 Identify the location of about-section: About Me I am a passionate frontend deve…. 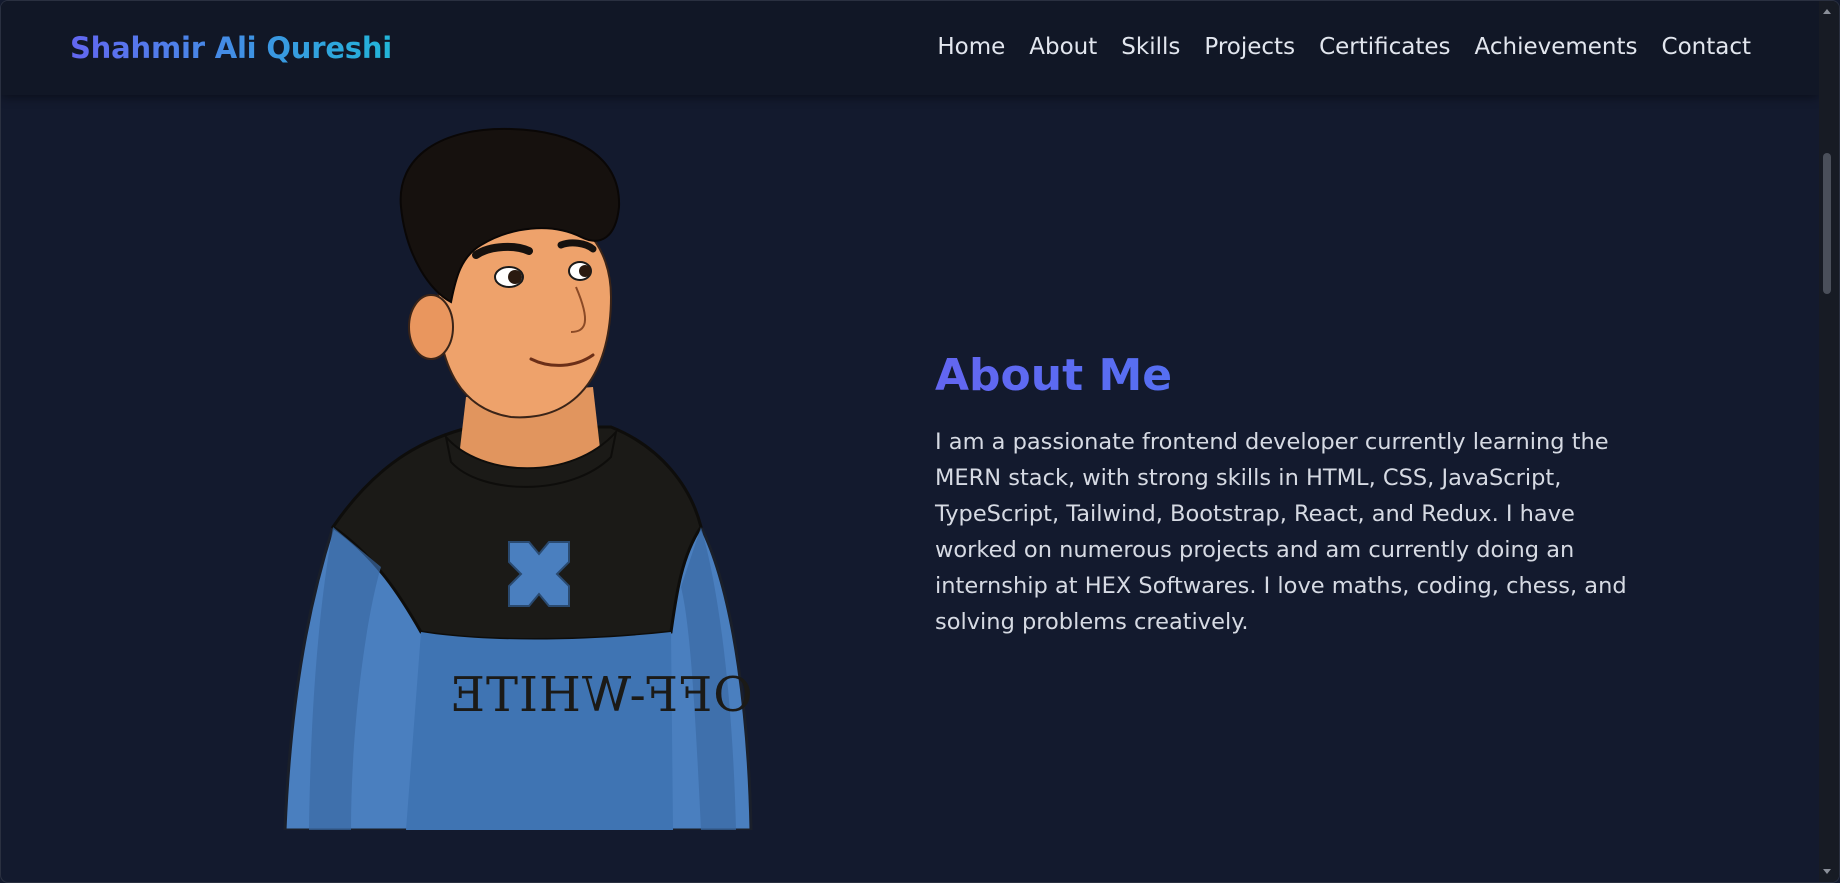
(1295, 506).